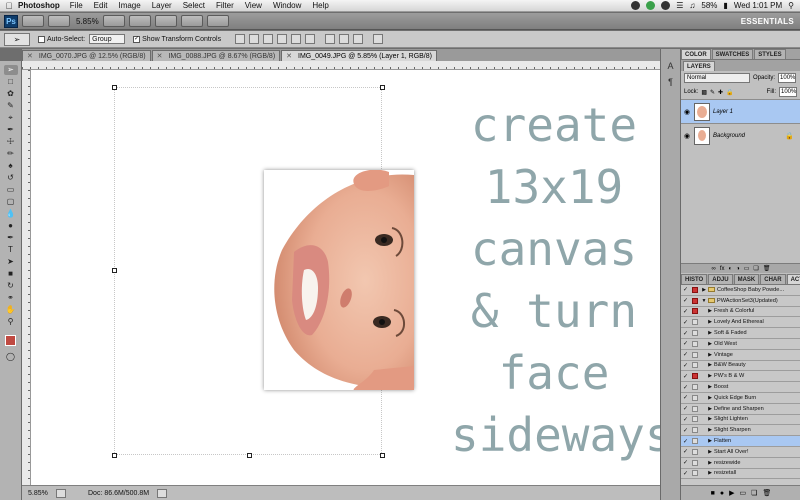  I want to click on tab-adjustments: ADJU, so click(720, 279).